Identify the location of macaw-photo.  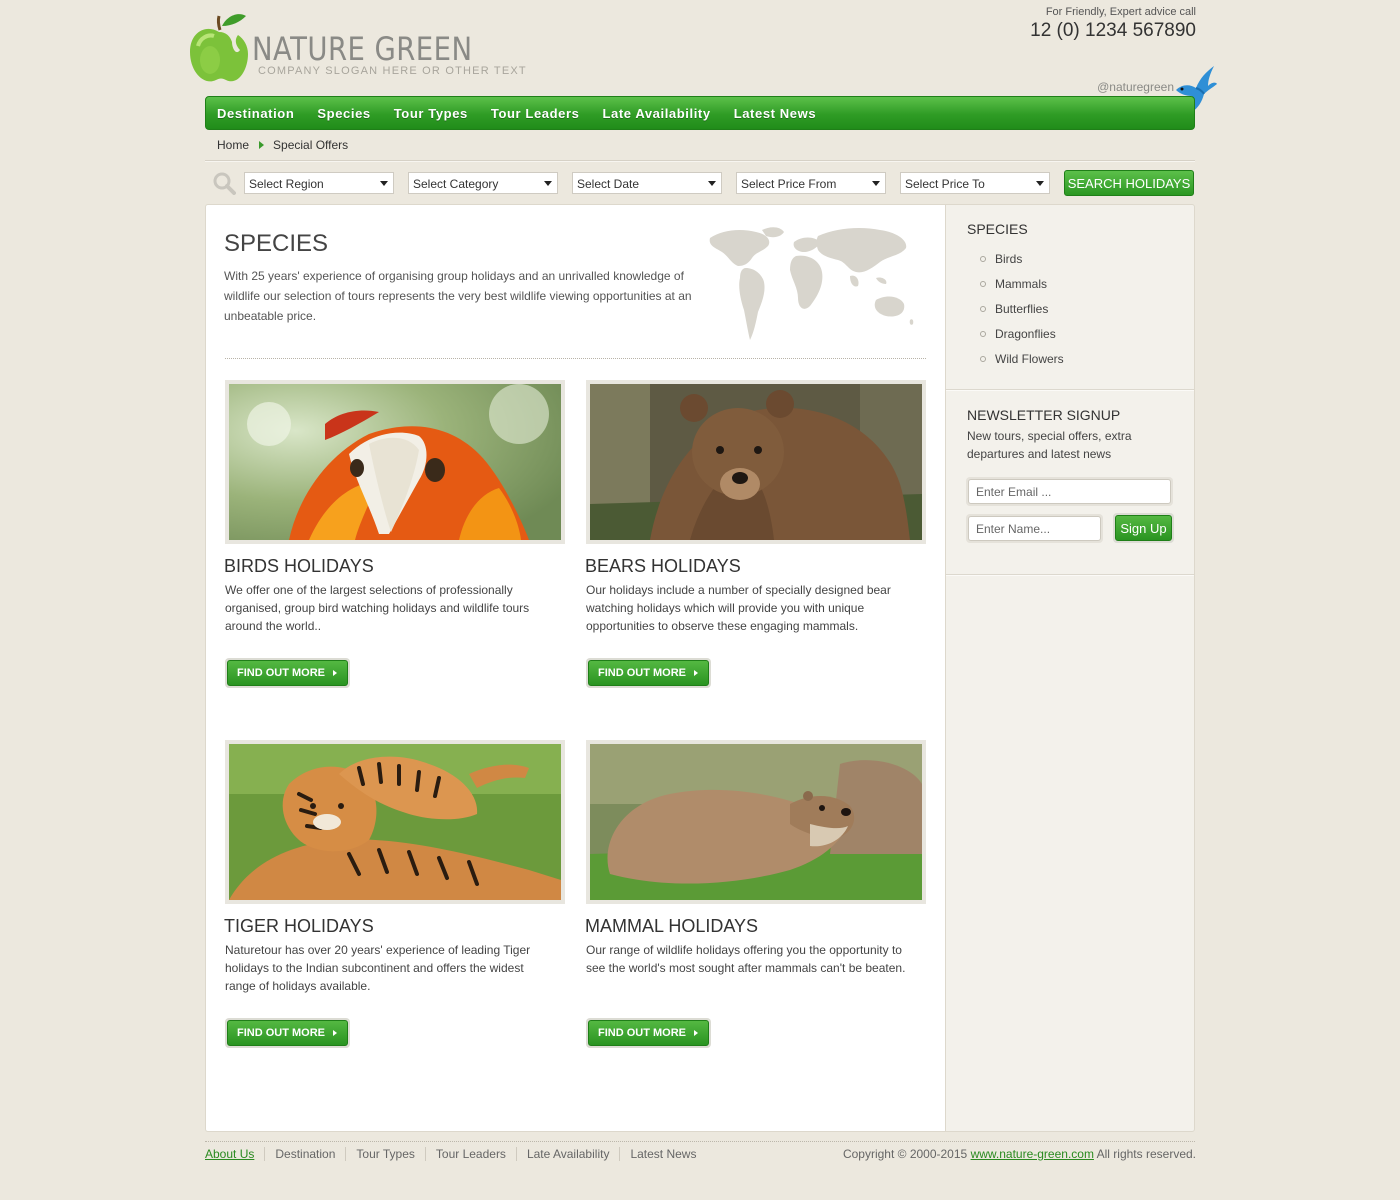
(395, 462).